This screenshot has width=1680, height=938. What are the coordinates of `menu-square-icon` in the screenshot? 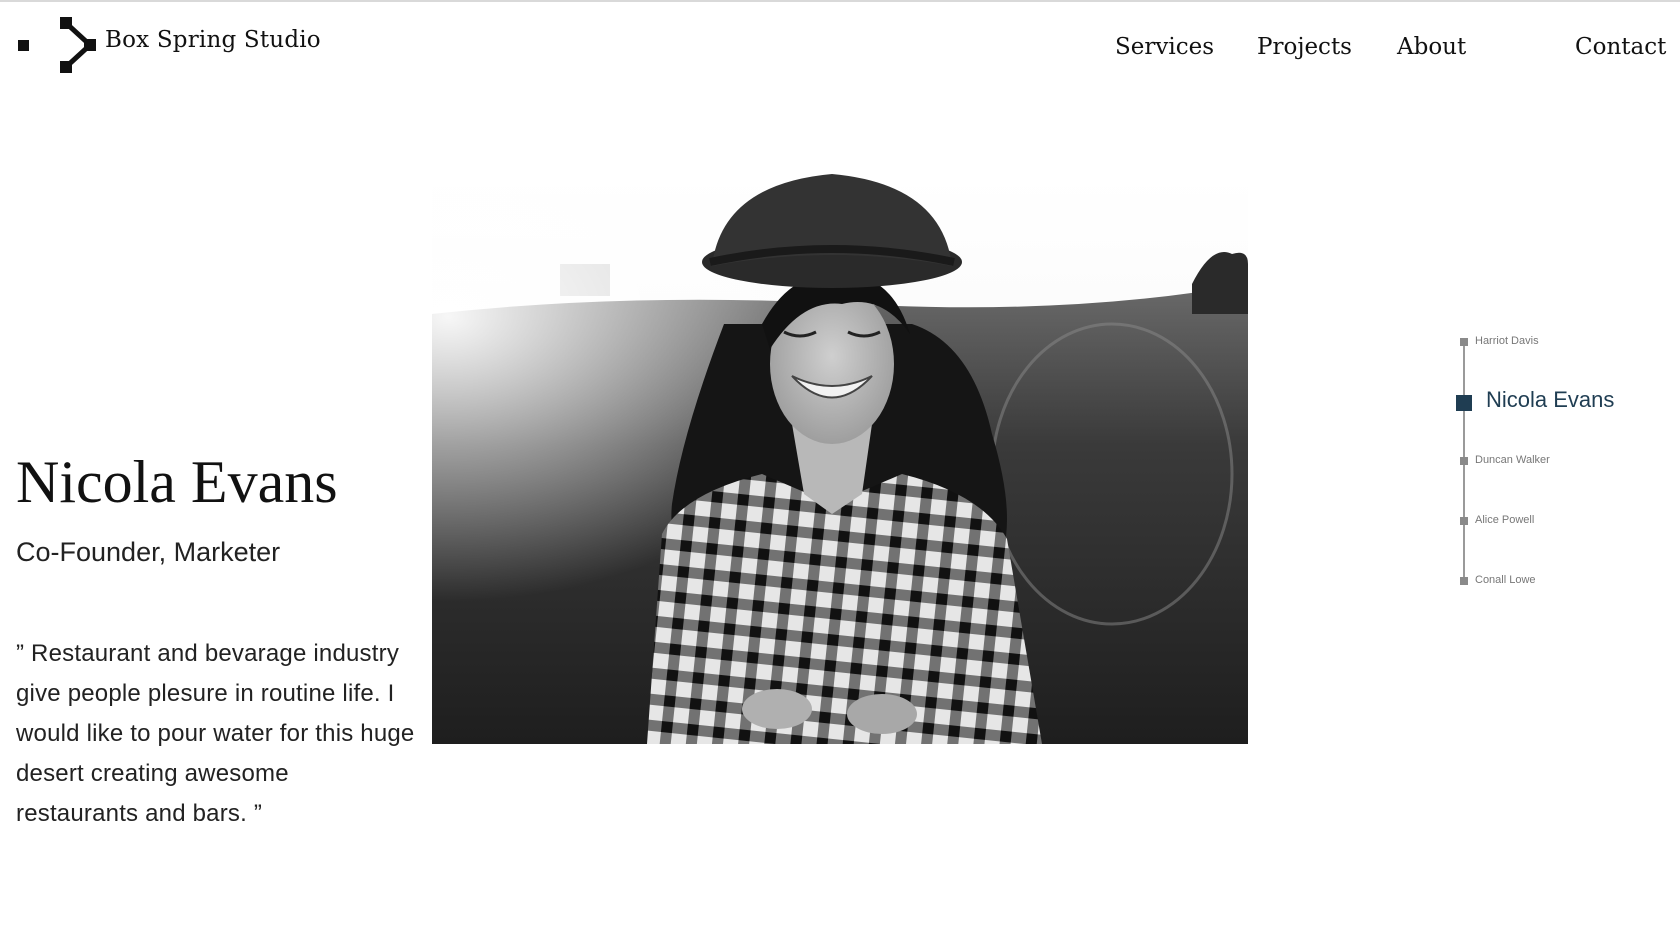 It's located at (23, 45).